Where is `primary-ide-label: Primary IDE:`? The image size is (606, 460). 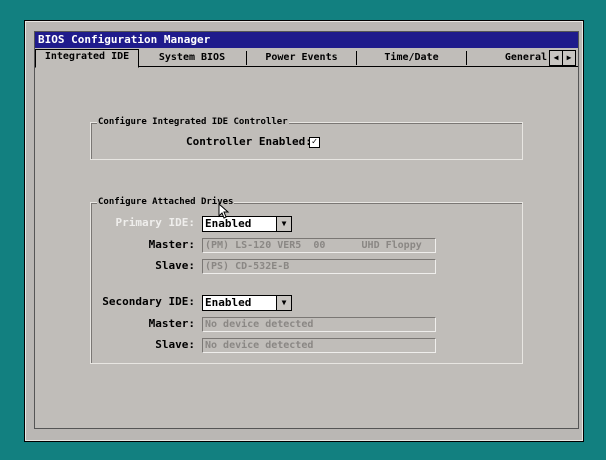 primary-ide-label: Primary IDE: is located at coordinates (155, 222).